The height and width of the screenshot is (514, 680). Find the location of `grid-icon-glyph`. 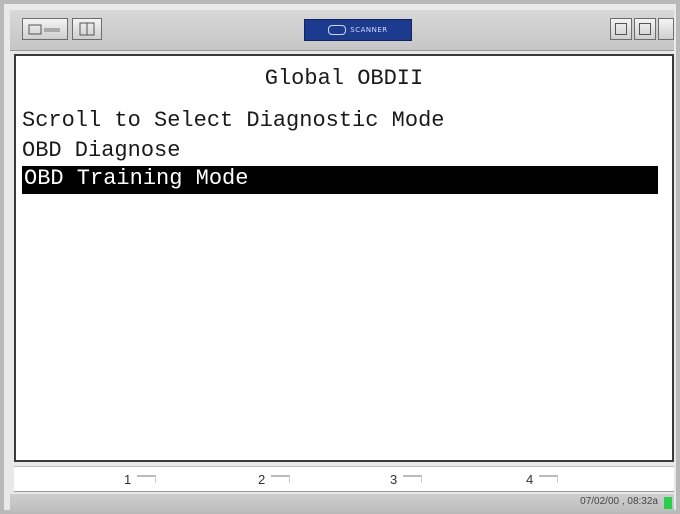

grid-icon-glyph is located at coordinates (87, 29).